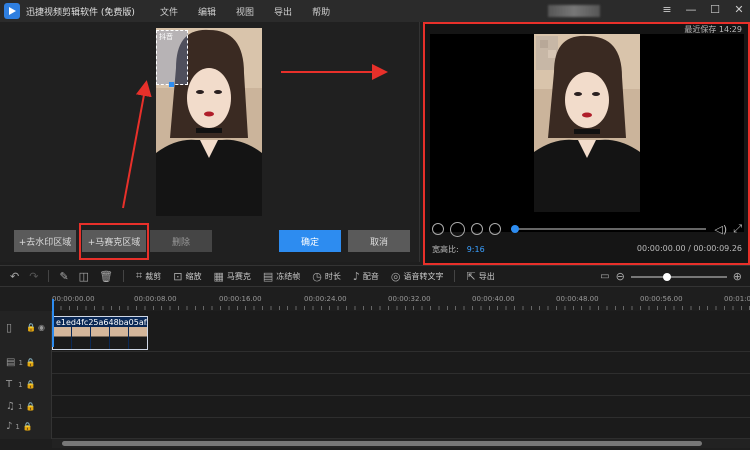  I want to click on add-watermark-area-button: +去水印区域, so click(45, 241).